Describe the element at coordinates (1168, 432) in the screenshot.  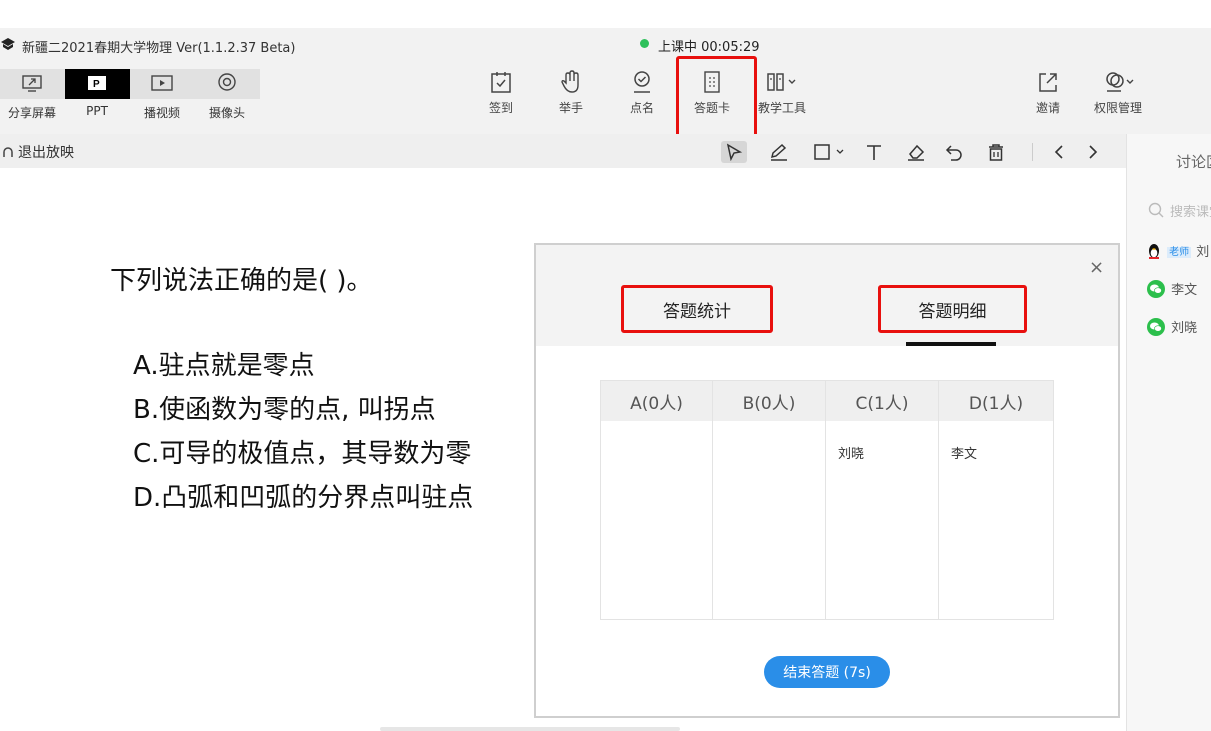
I see `discussion-panel` at that location.